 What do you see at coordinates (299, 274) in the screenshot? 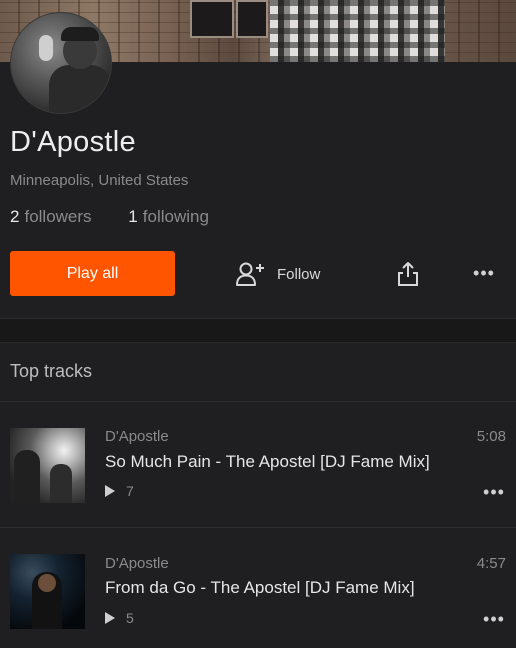
I see `follow-label: Follow` at bounding box center [299, 274].